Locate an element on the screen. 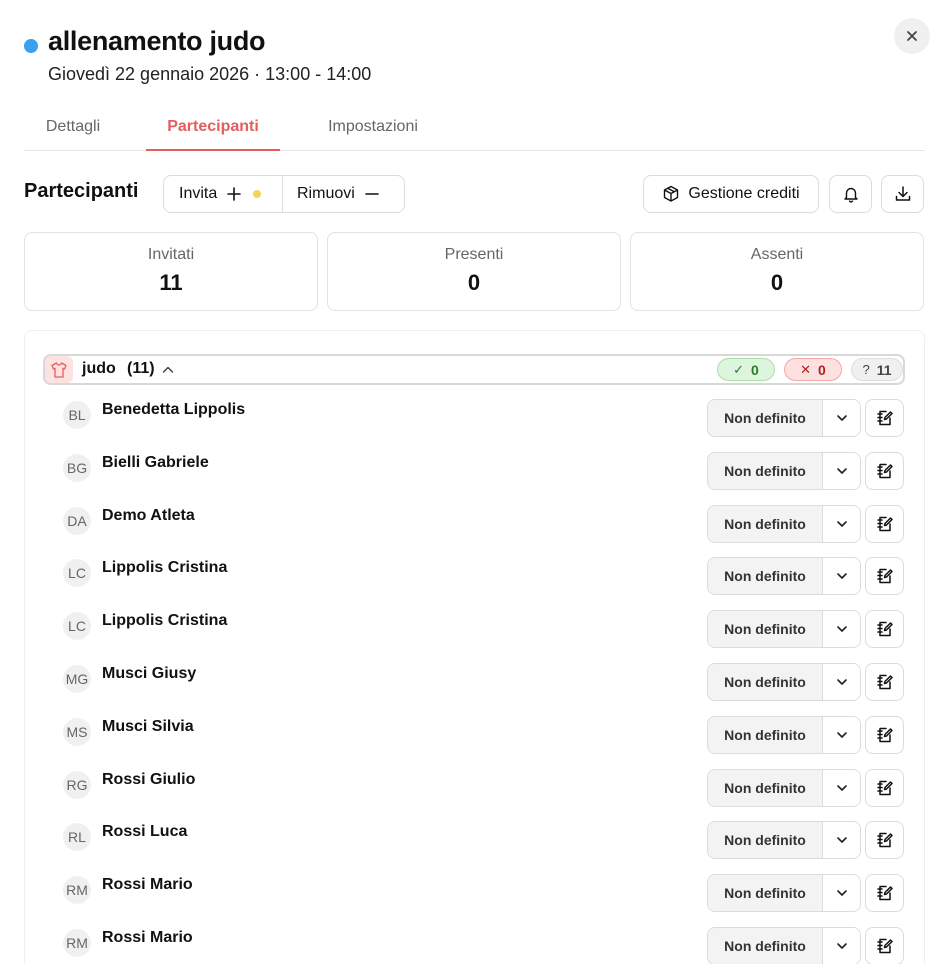  participant-row: RM Rossi Mario Non definito is located at coordinates (474, 894).